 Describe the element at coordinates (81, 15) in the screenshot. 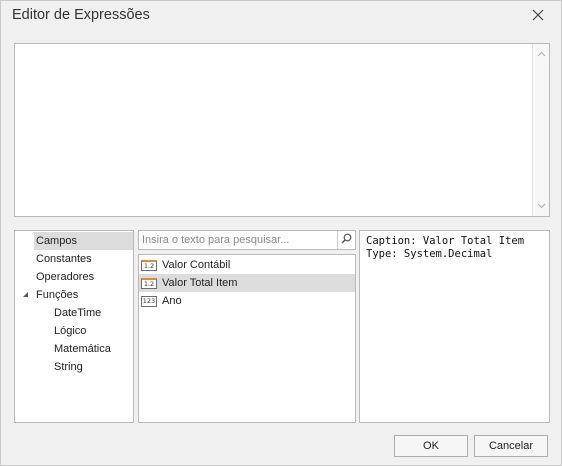

I see `dialog-title: Editor de Expressões` at that location.